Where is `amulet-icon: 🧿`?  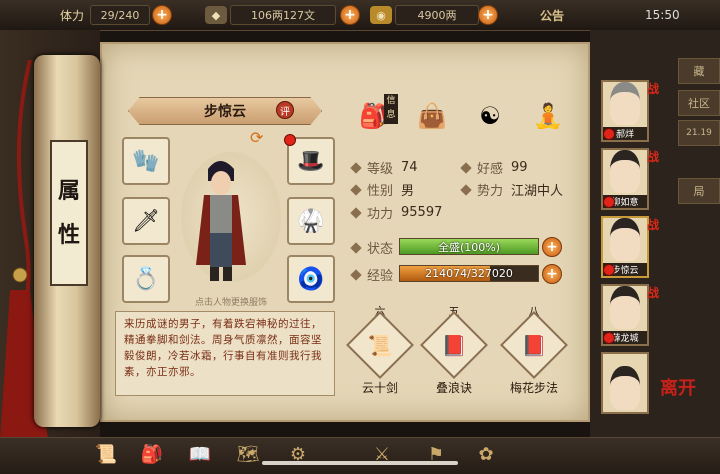
amulet-icon: 🧿 is located at coordinates (311, 279).